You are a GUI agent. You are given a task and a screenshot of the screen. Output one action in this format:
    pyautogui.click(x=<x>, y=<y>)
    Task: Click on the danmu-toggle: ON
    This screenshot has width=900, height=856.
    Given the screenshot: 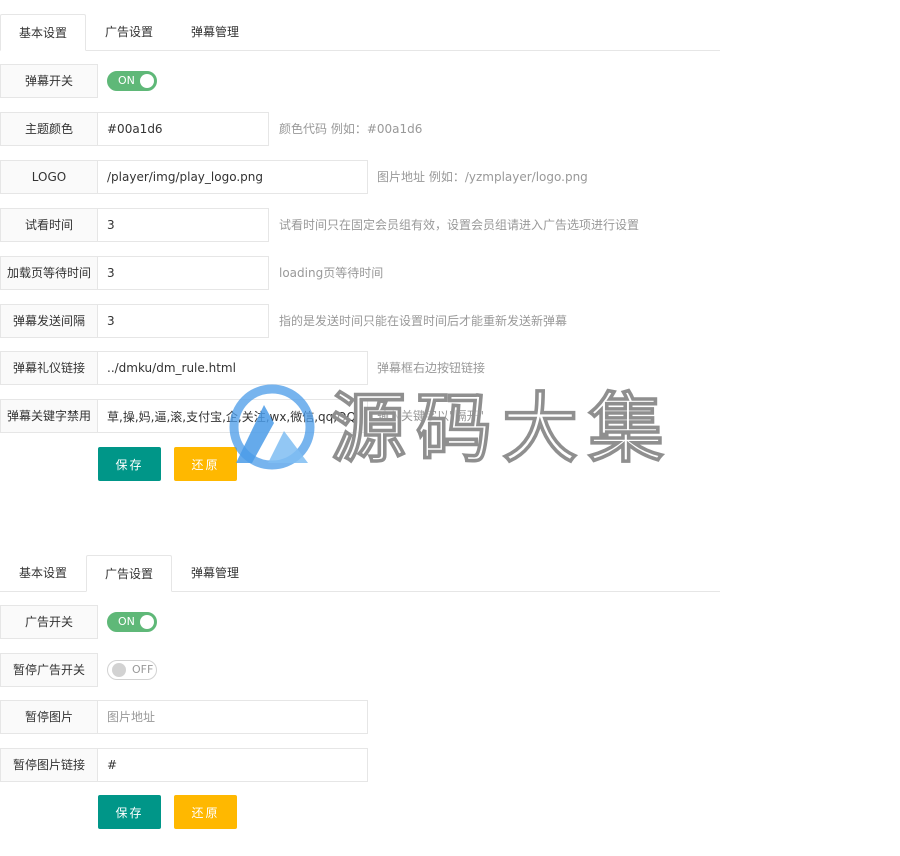 What is the action you would take?
    pyautogui.click(x=132, y=81)
    